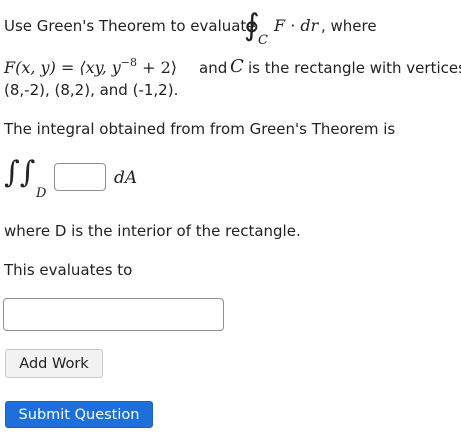 This screenshot has width=461, height=448. Describe the element at coordinates (80, 177) in the screenshot. I see `integrand-input` at that location.